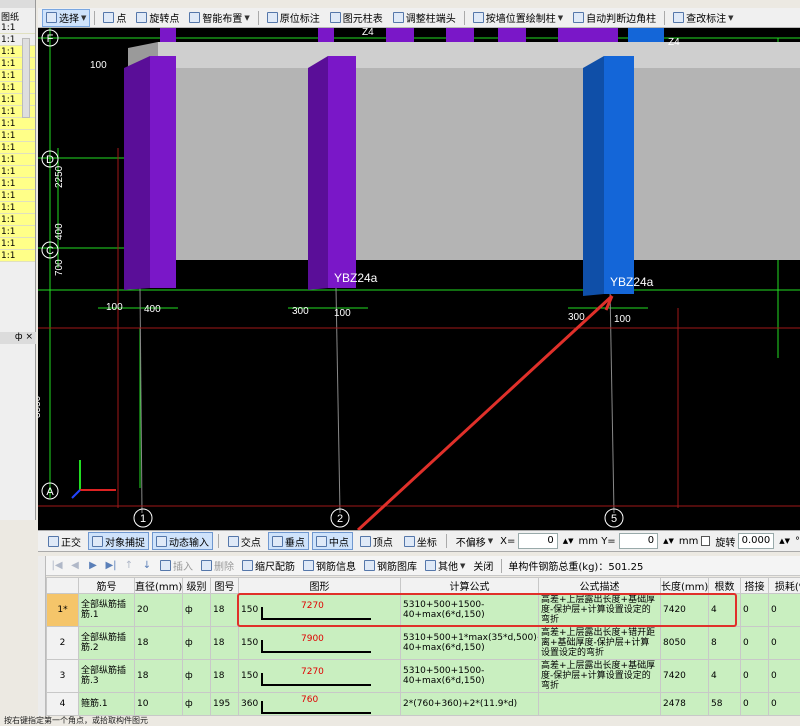 The image size is (800, 726). Describe the element at coordinates (106, 704) in the screenshot. I see `rebar-name-cell: 箍筋.1` at that location.